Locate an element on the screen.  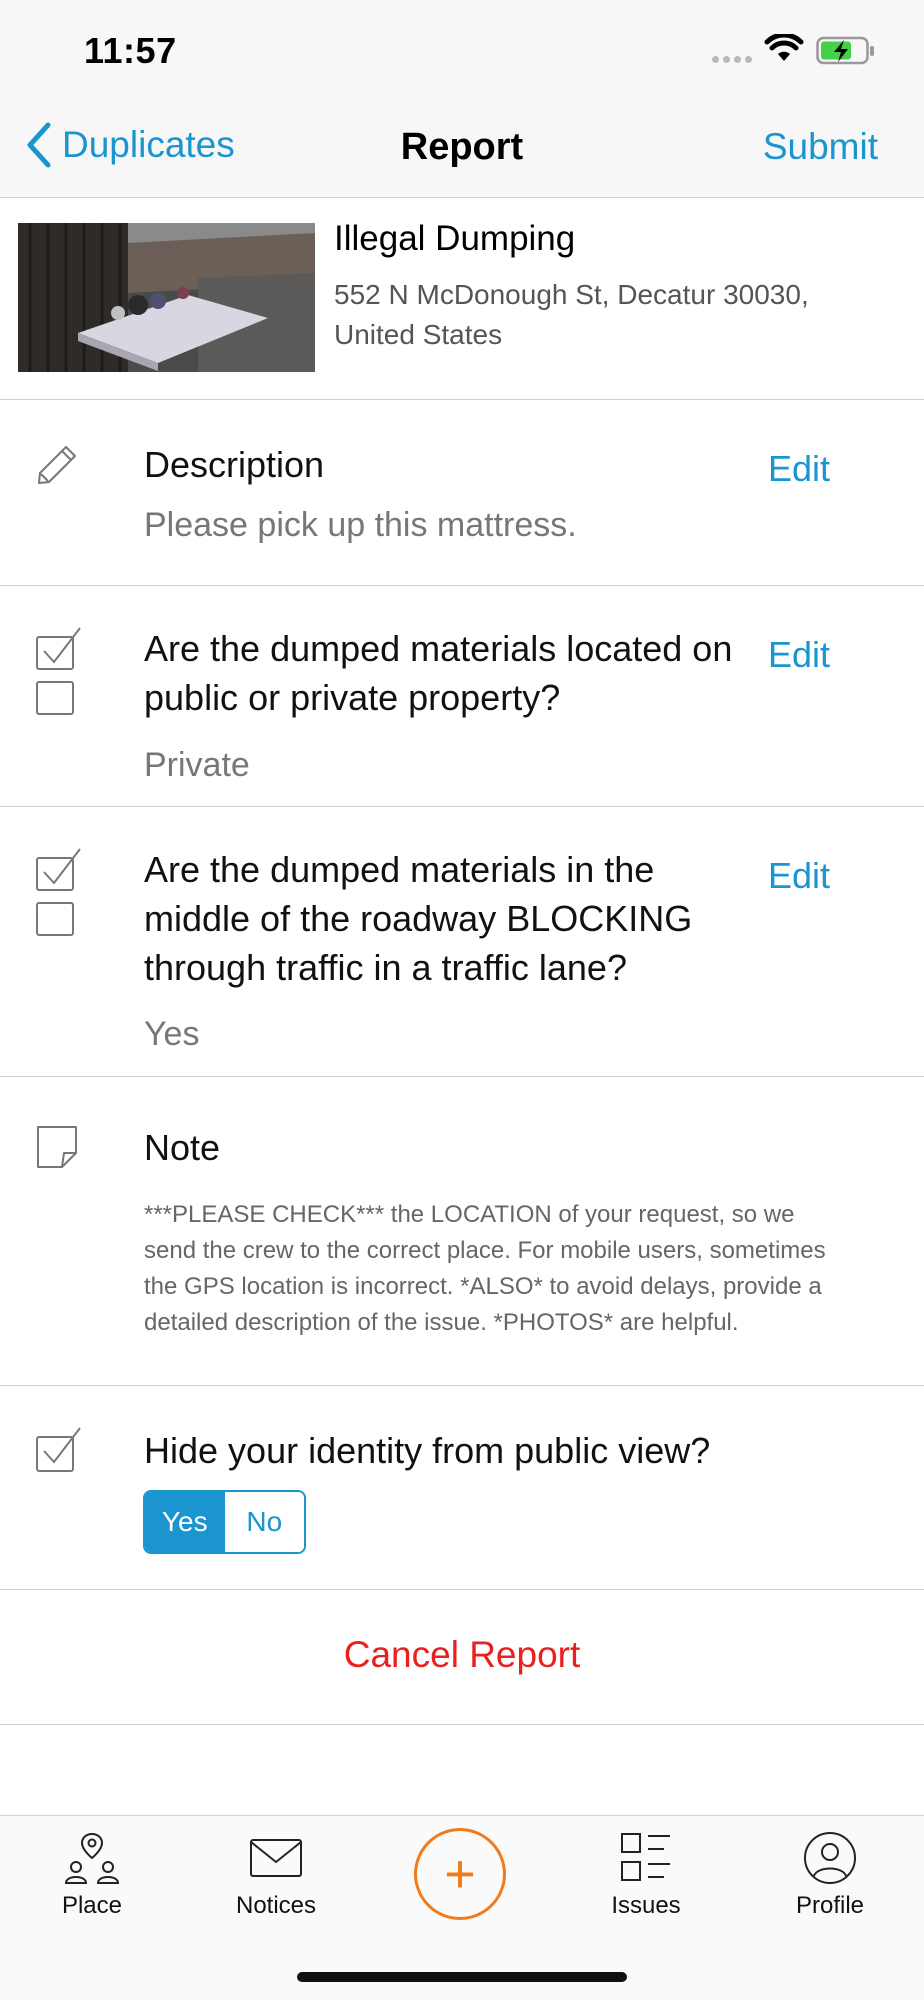
tab-issues: Issues is located at coordinates (646, 1875).